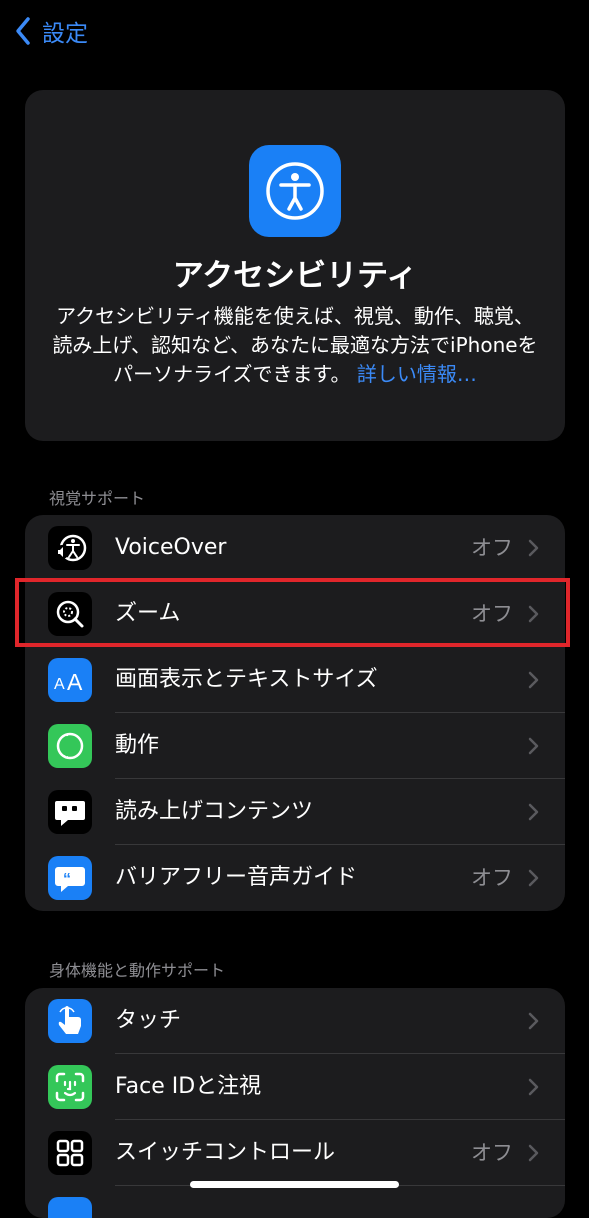 The image size is (589, 1218). What do you see at coordinates (295, 614) in the screenshot?
I see `row-zoom: ズーム オフ` at bounding box center [295, 614].